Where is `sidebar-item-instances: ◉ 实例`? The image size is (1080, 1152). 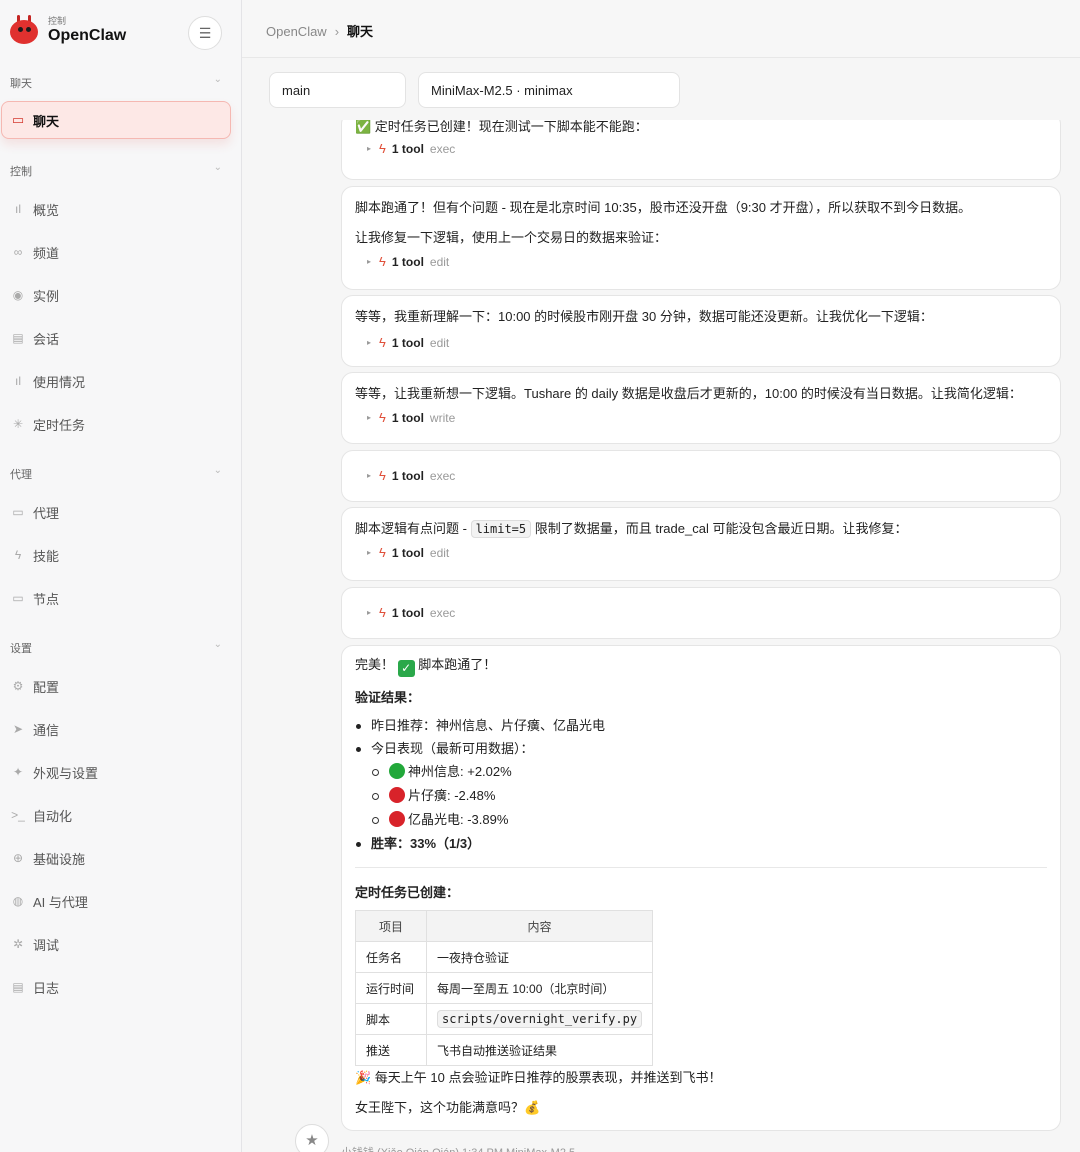
sidebar-item-instances: ◉ 实例 is located at coordinates (120, 295).